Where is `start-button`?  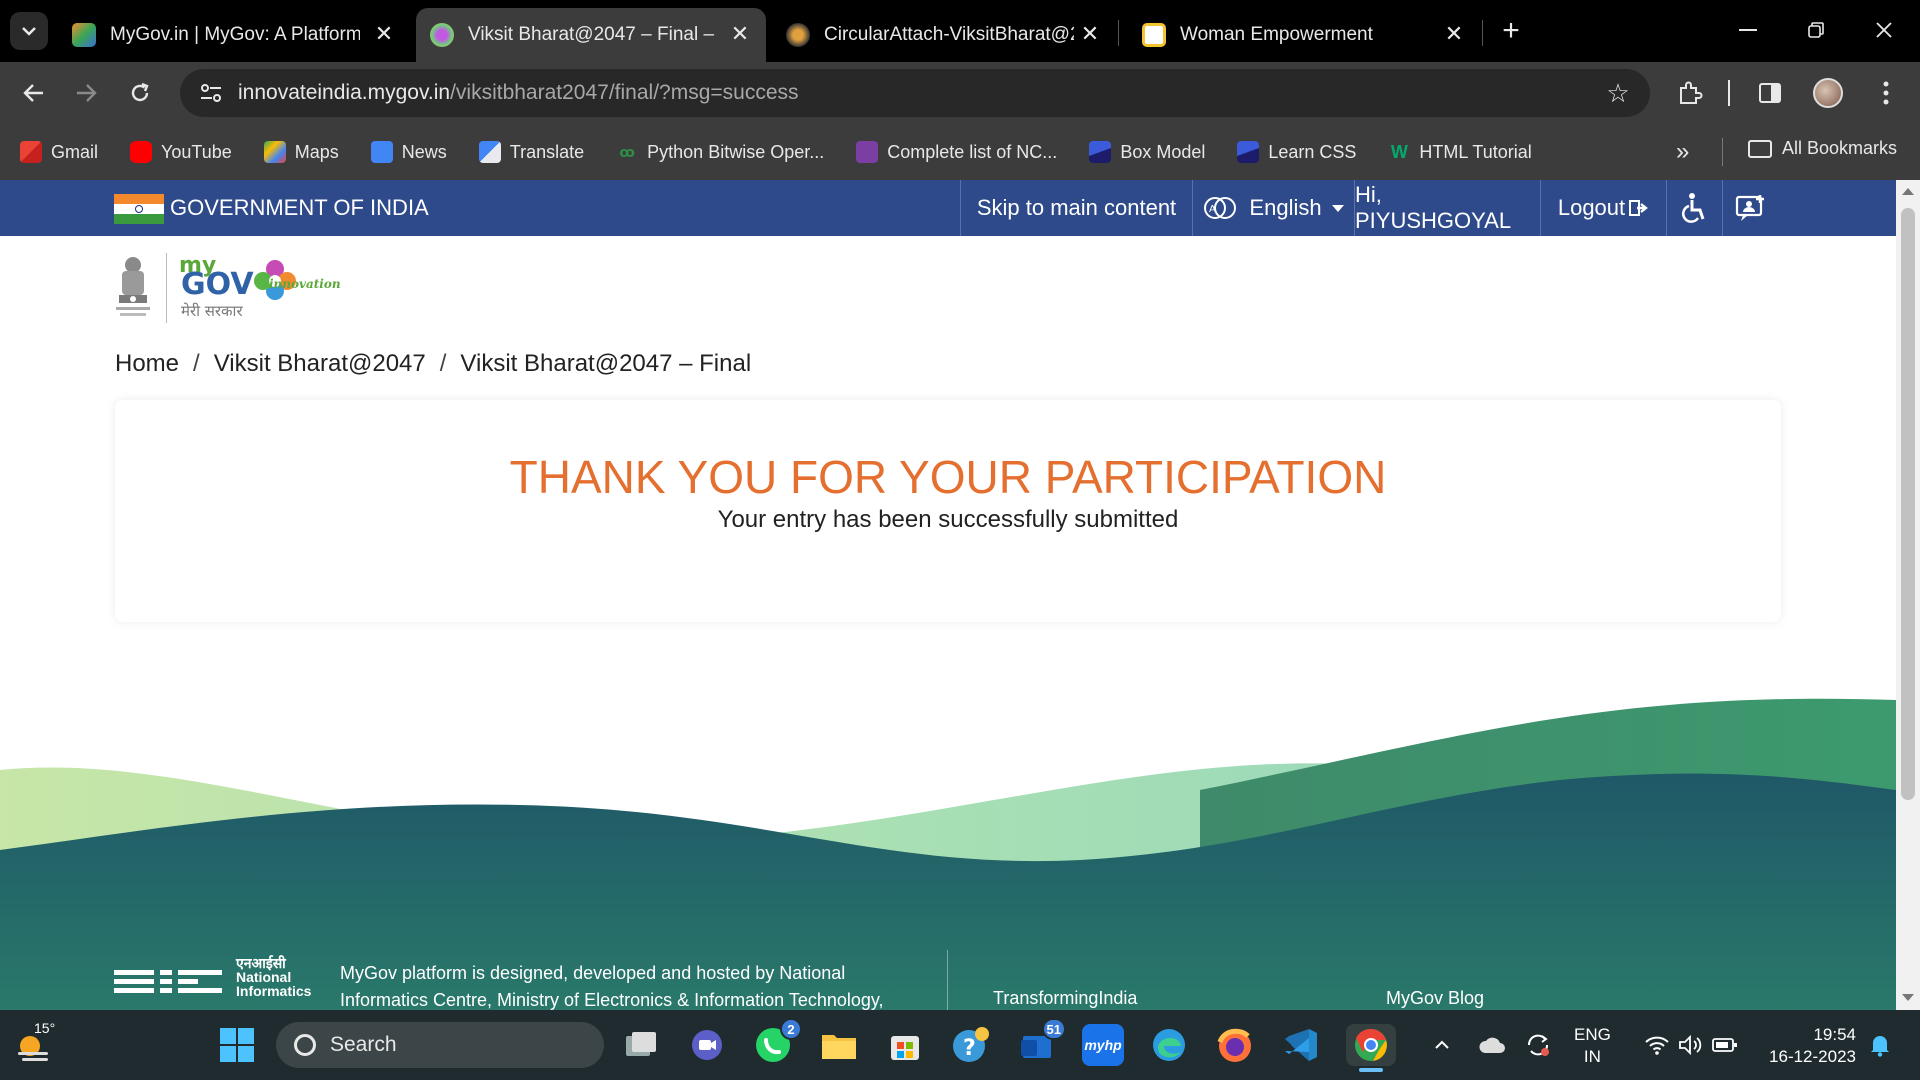
start-button is located at coordinates (237, 1045).